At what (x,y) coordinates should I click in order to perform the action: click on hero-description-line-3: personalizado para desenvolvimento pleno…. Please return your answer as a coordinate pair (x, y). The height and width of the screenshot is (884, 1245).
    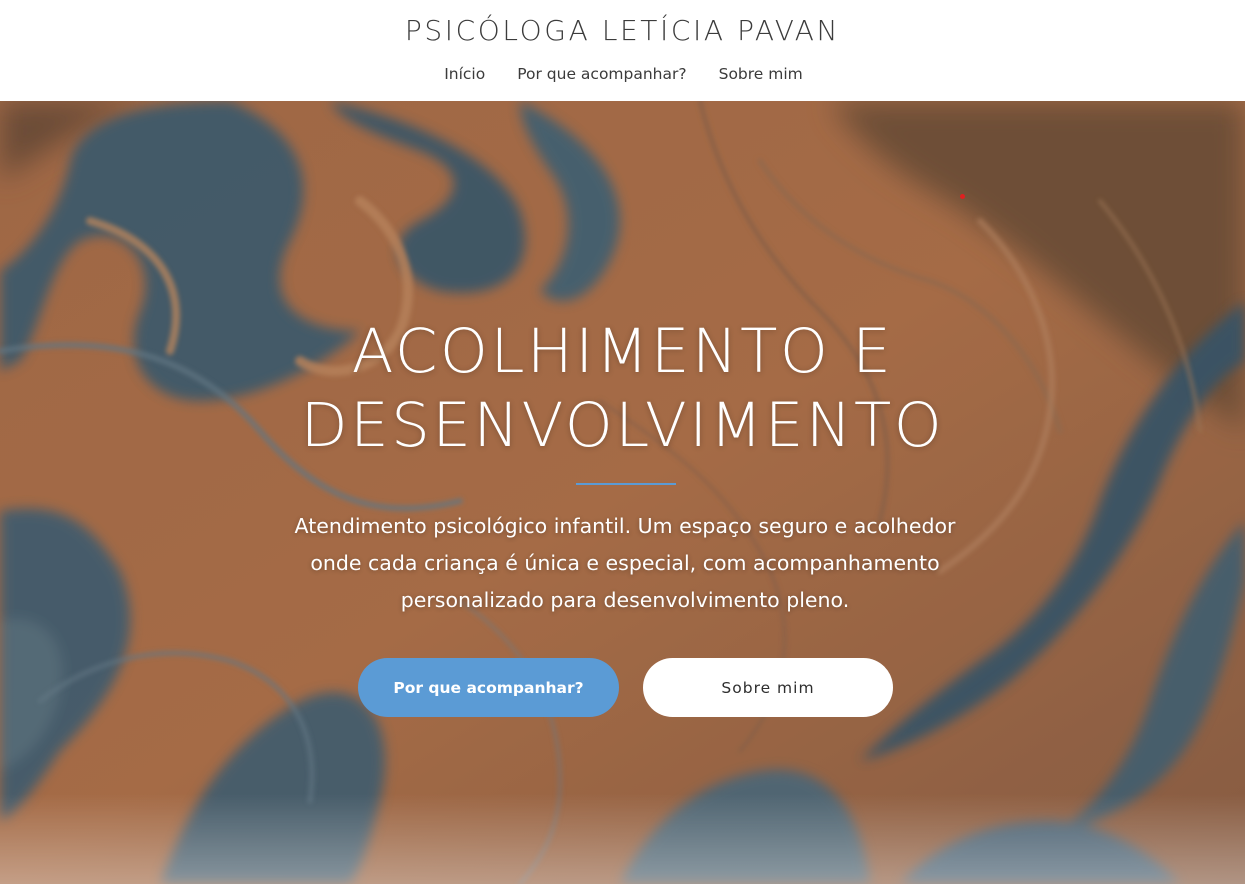
    Looking at the image, I should click on (625, 600).